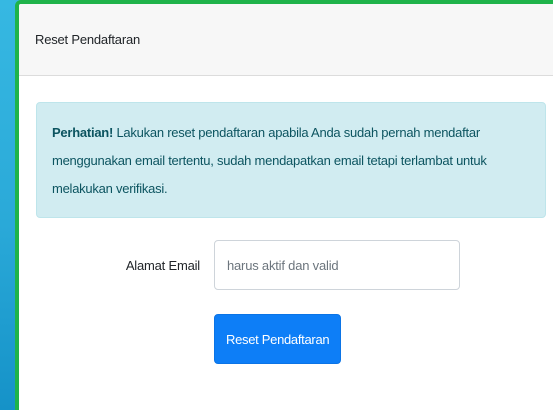 The width and height of the screenshot is (553, 410). Describe the element at coordinates (8, 205) in the screenshot. I see `background-strip` at that location.